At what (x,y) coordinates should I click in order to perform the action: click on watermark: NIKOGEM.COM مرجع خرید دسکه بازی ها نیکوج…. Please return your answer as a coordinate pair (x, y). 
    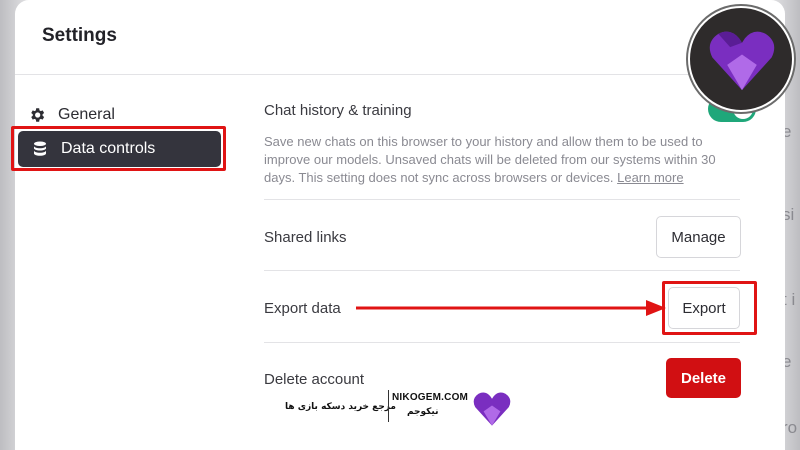
    Looking at the image, I should click on (405, 410).